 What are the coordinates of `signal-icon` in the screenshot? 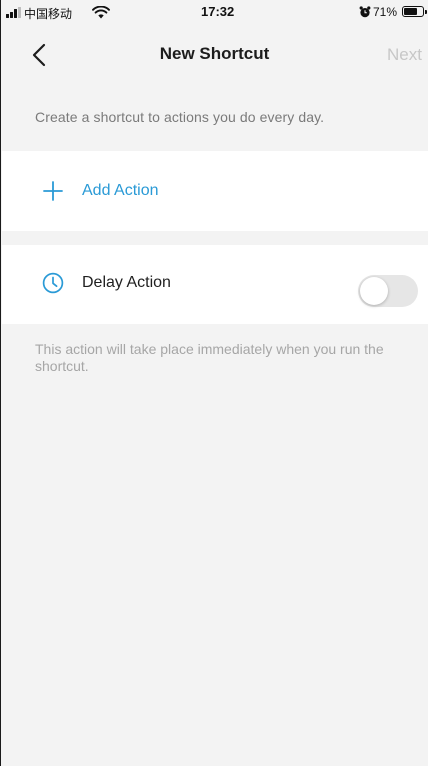 It's located at (13, 12).